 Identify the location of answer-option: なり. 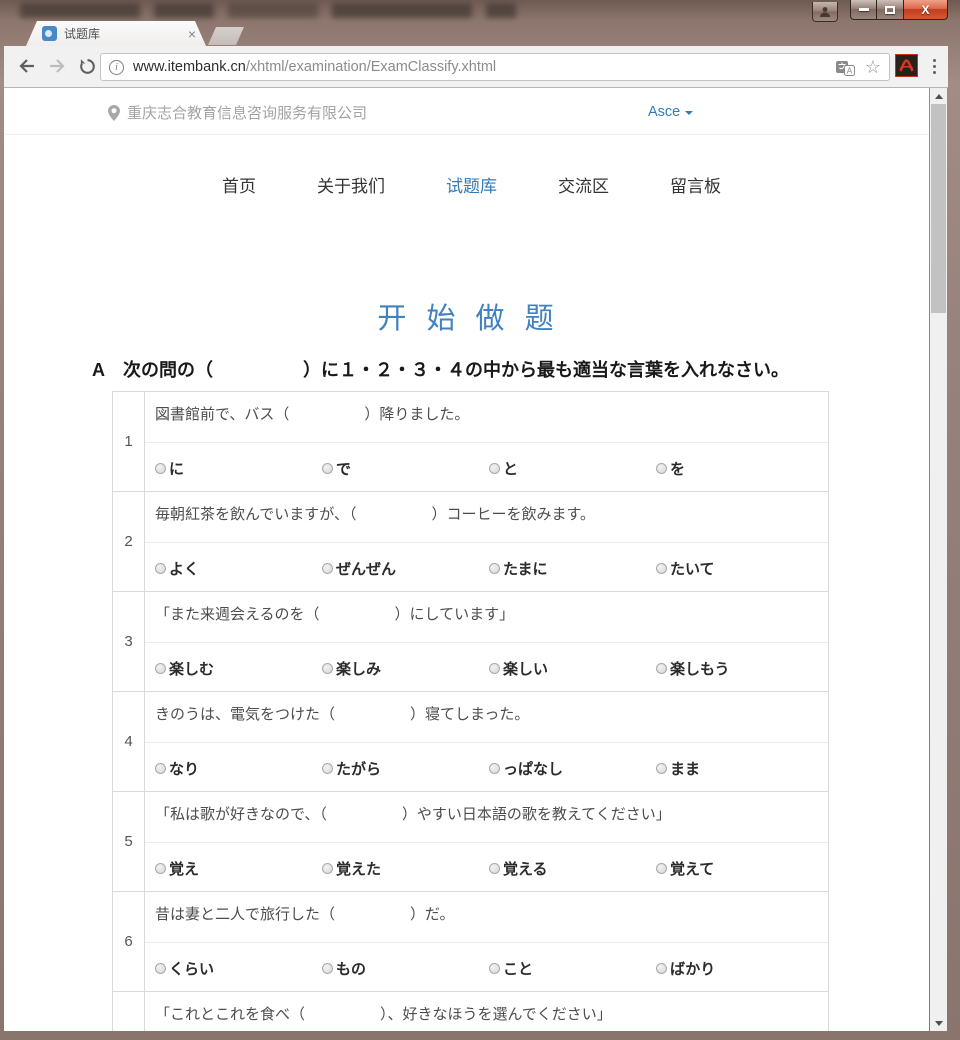
(177, 768).